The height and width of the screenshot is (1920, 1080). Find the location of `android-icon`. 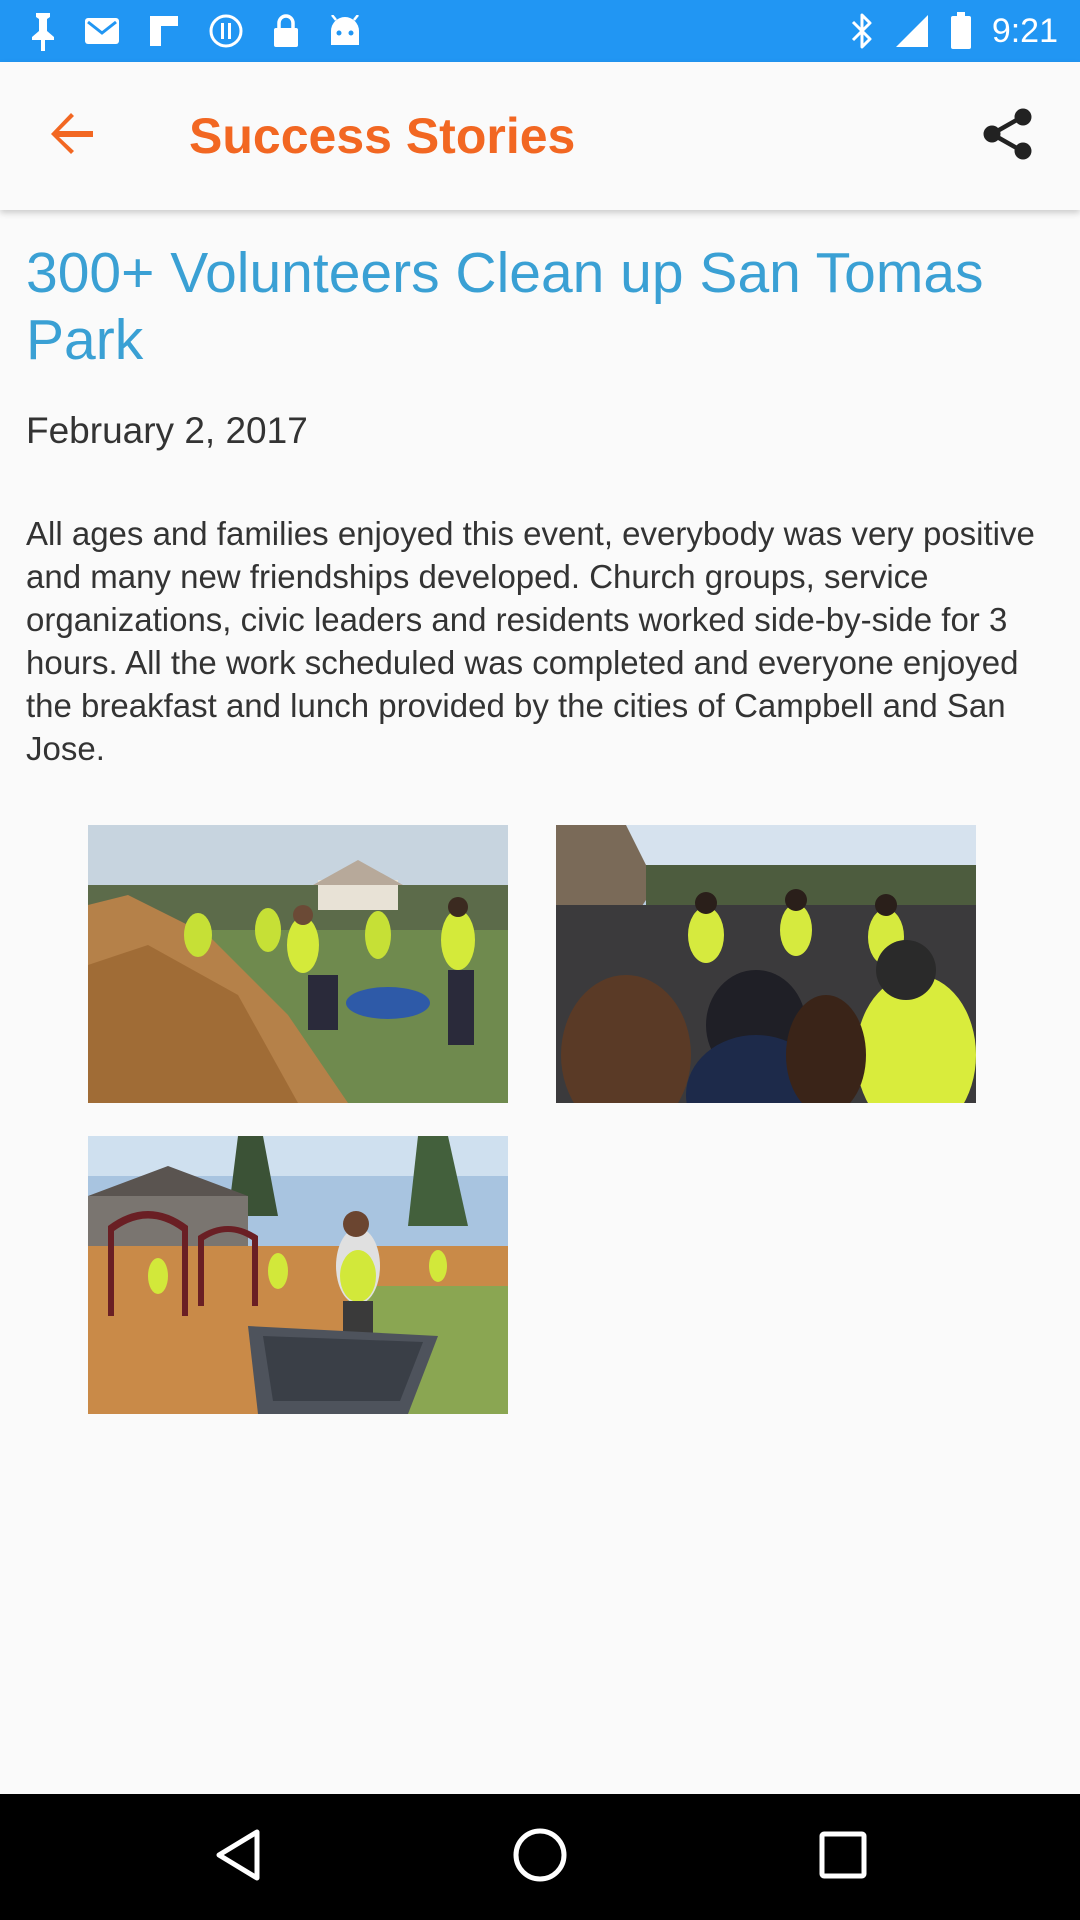

android-icon is located at coordinates (345, 31).